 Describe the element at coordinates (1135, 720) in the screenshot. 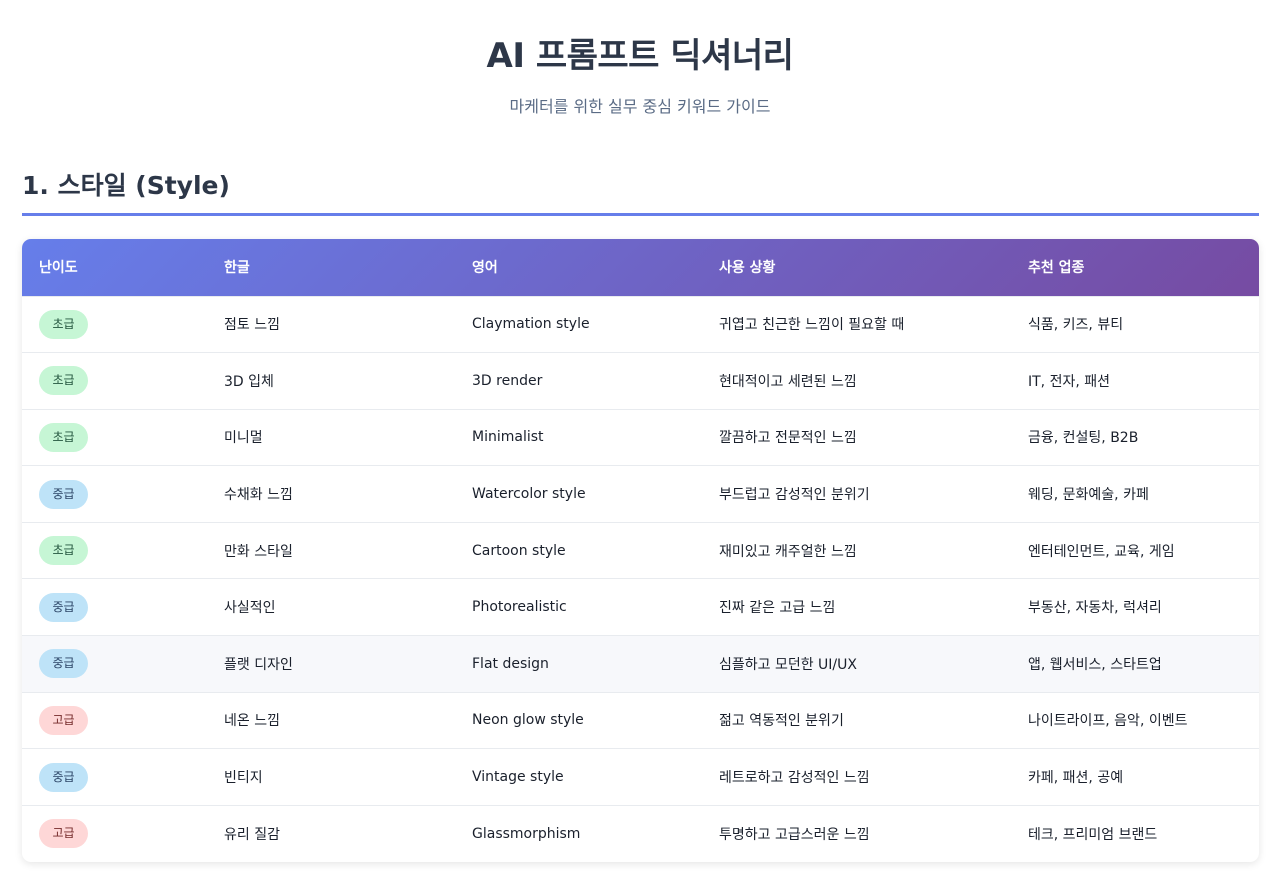

I see `industry-cell: 나이트라이프, 음악, 이벤트` at that location.